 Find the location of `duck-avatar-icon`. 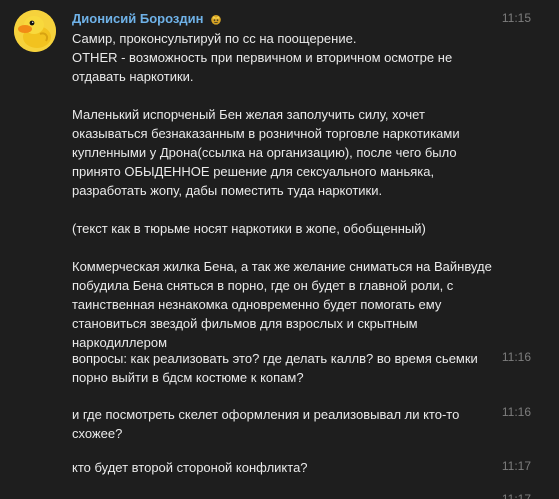

duck-avatar-icon is located at coordinates (35, 31).